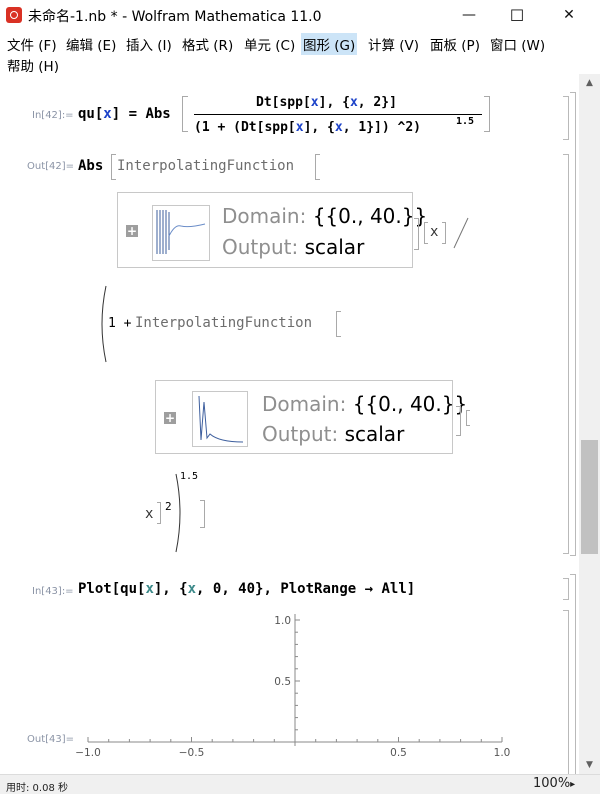  I want to click on menu-cell: 单元 (C), so click(269, 44).